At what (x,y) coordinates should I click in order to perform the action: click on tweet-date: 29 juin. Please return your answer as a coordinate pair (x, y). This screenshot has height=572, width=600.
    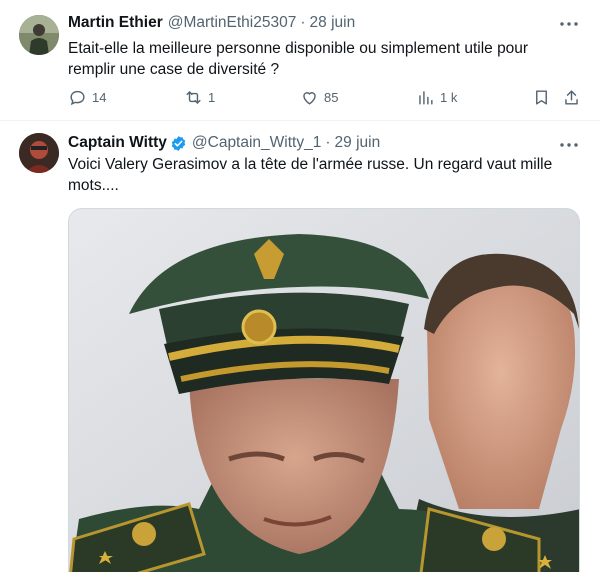
    Looking at the image, I should click on (358, 143).